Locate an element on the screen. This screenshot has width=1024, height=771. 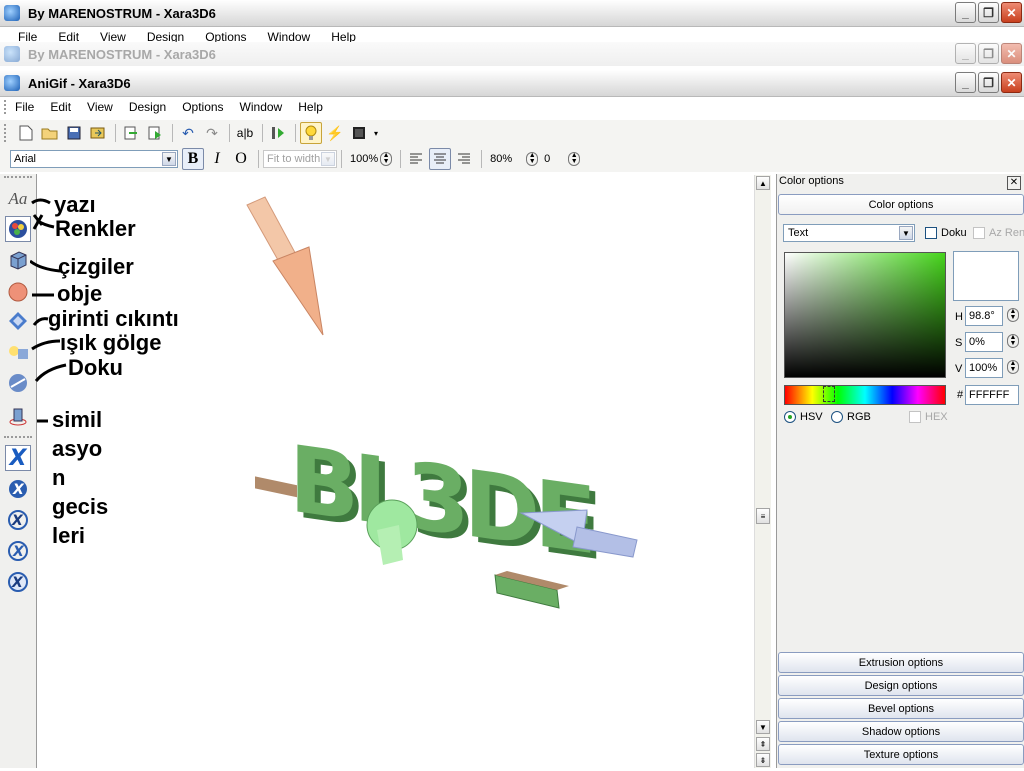
lightbulb-icon is located at coordinates (311, 133).